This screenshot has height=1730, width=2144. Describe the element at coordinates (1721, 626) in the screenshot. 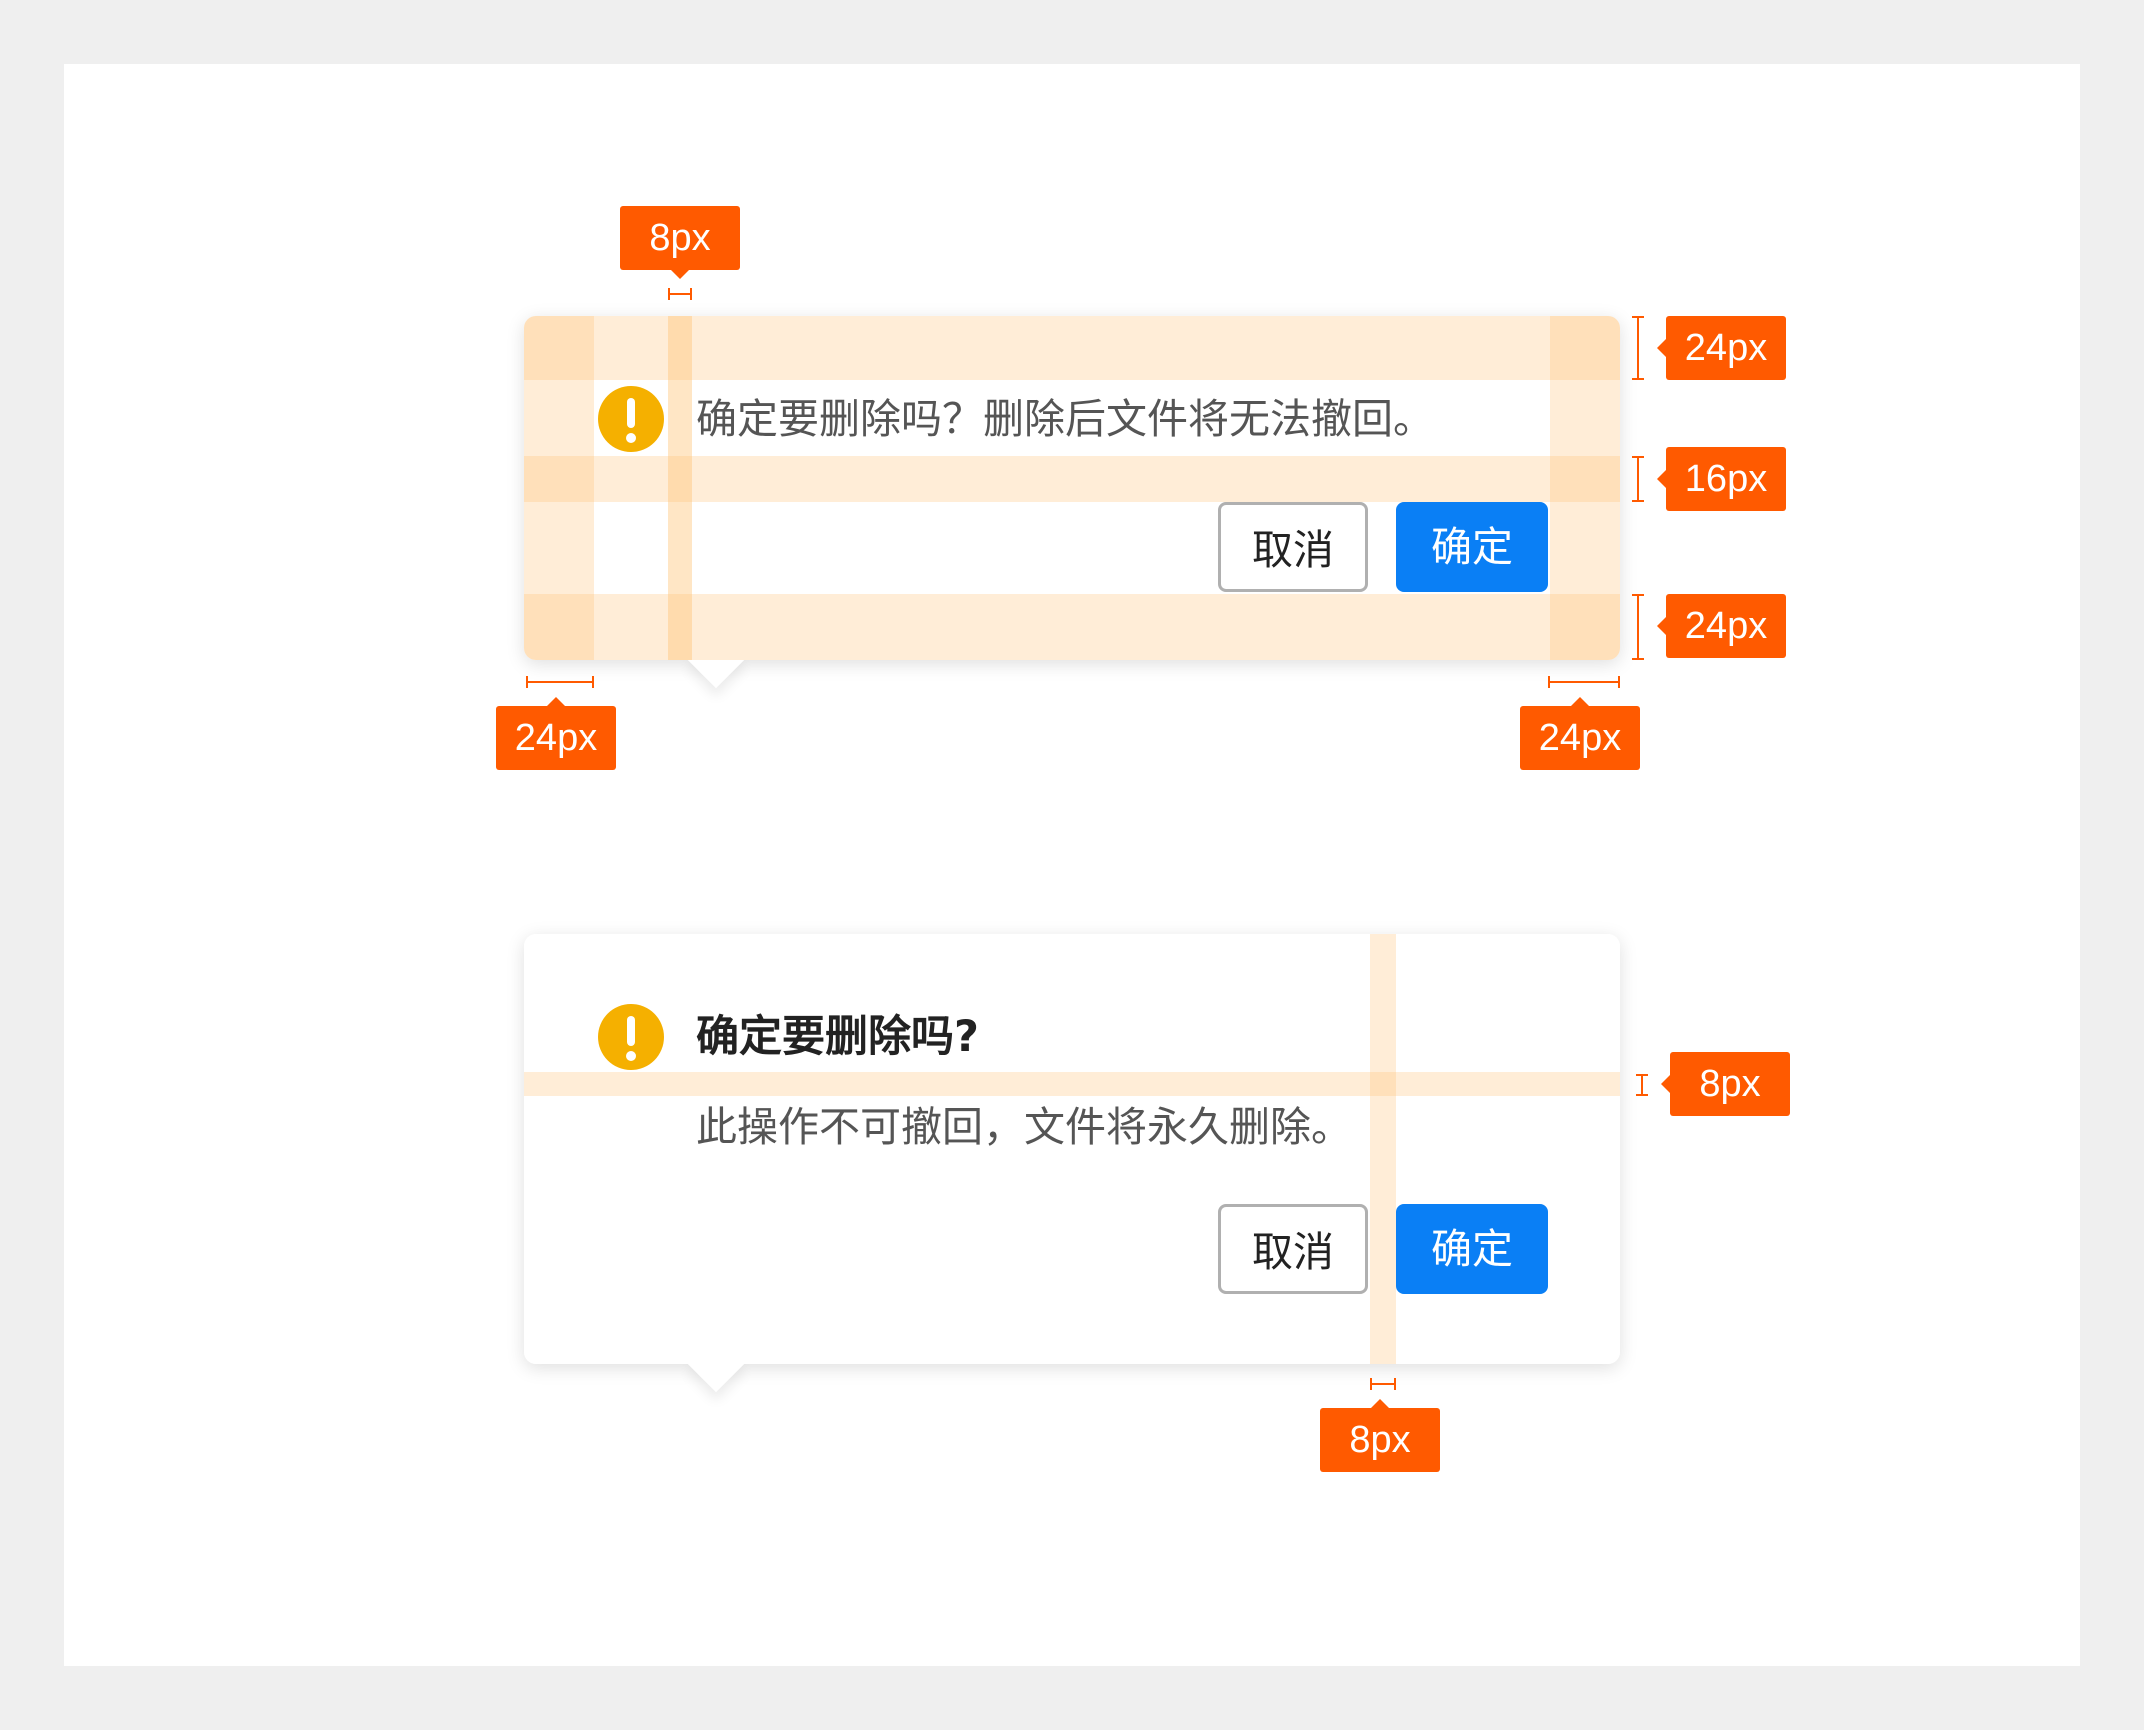

I see `bottom-padding-label: 24px` at that location.